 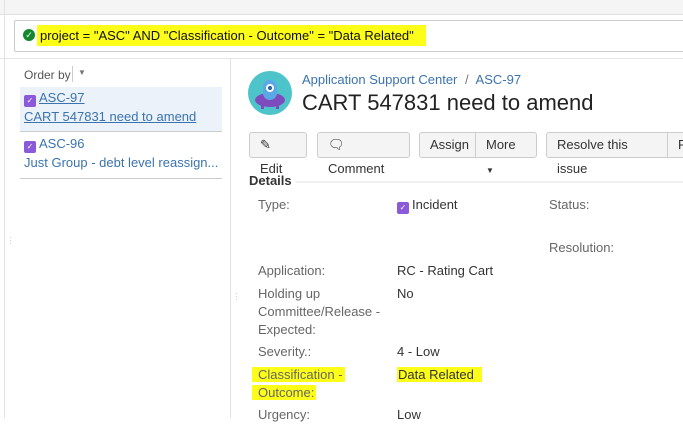 I want to click on project-avatar, so click(x=270, y=93).